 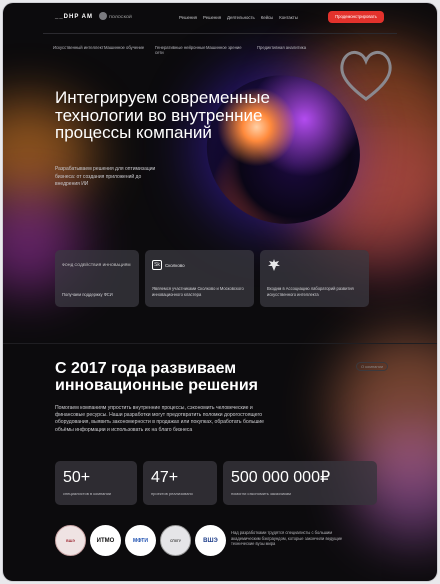 I want to click on spbu-logo: СПбГУ, so click(x=175, y=540).